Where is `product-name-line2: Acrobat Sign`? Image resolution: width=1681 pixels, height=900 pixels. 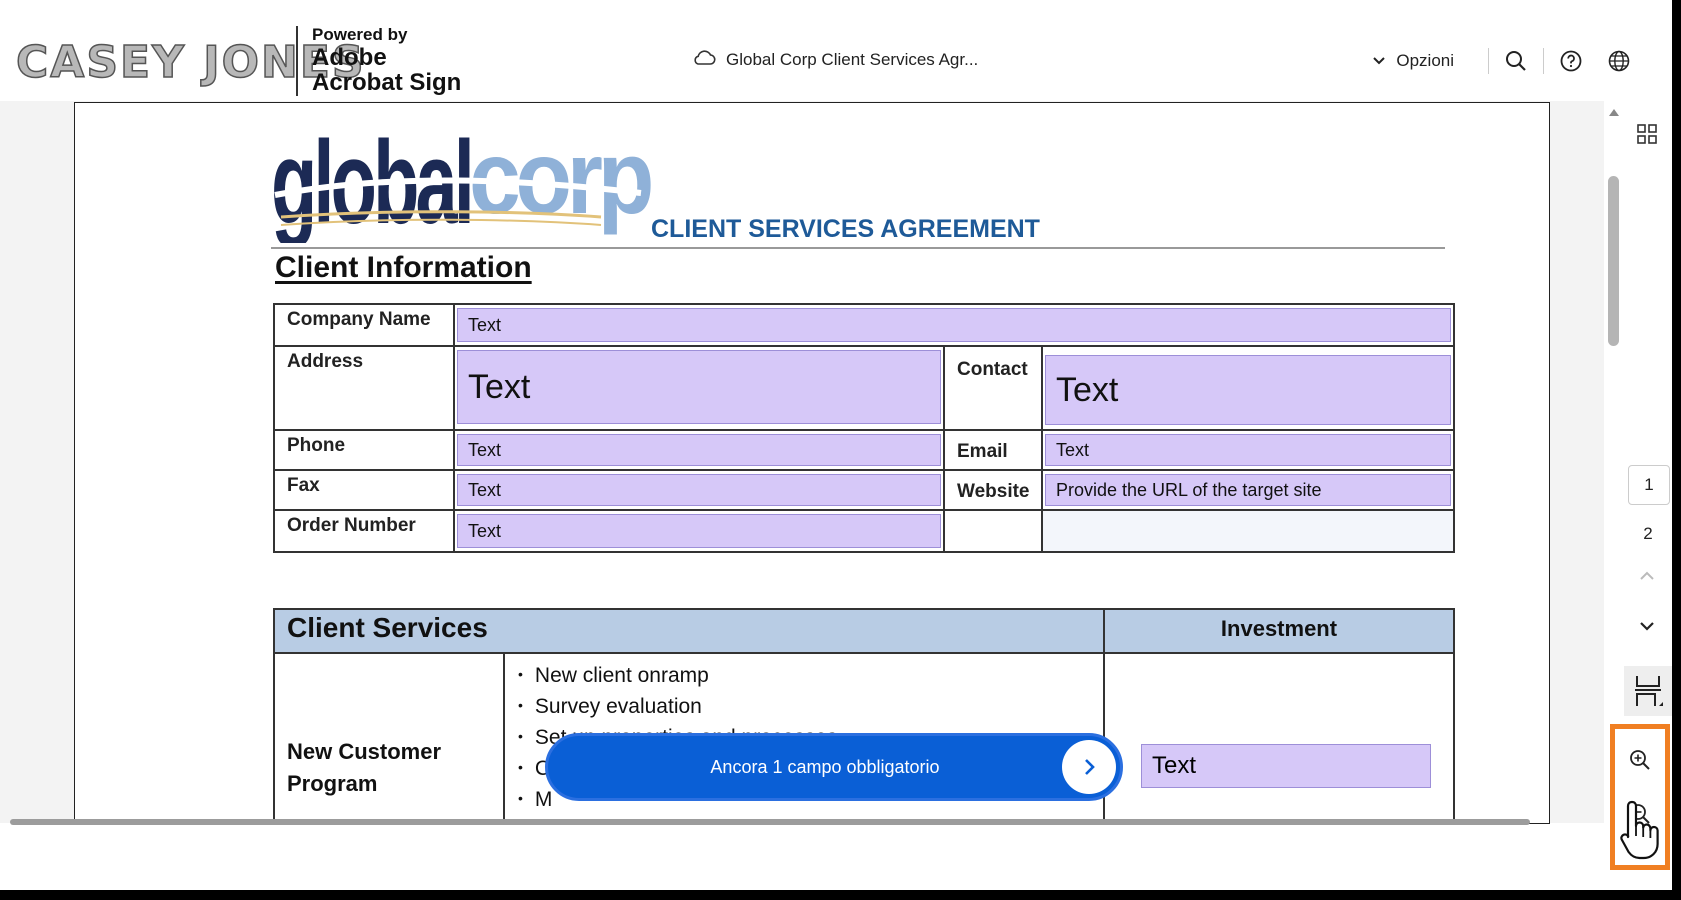 product-name-line2: Acrobat Sign is located at coordinates (387, 82).